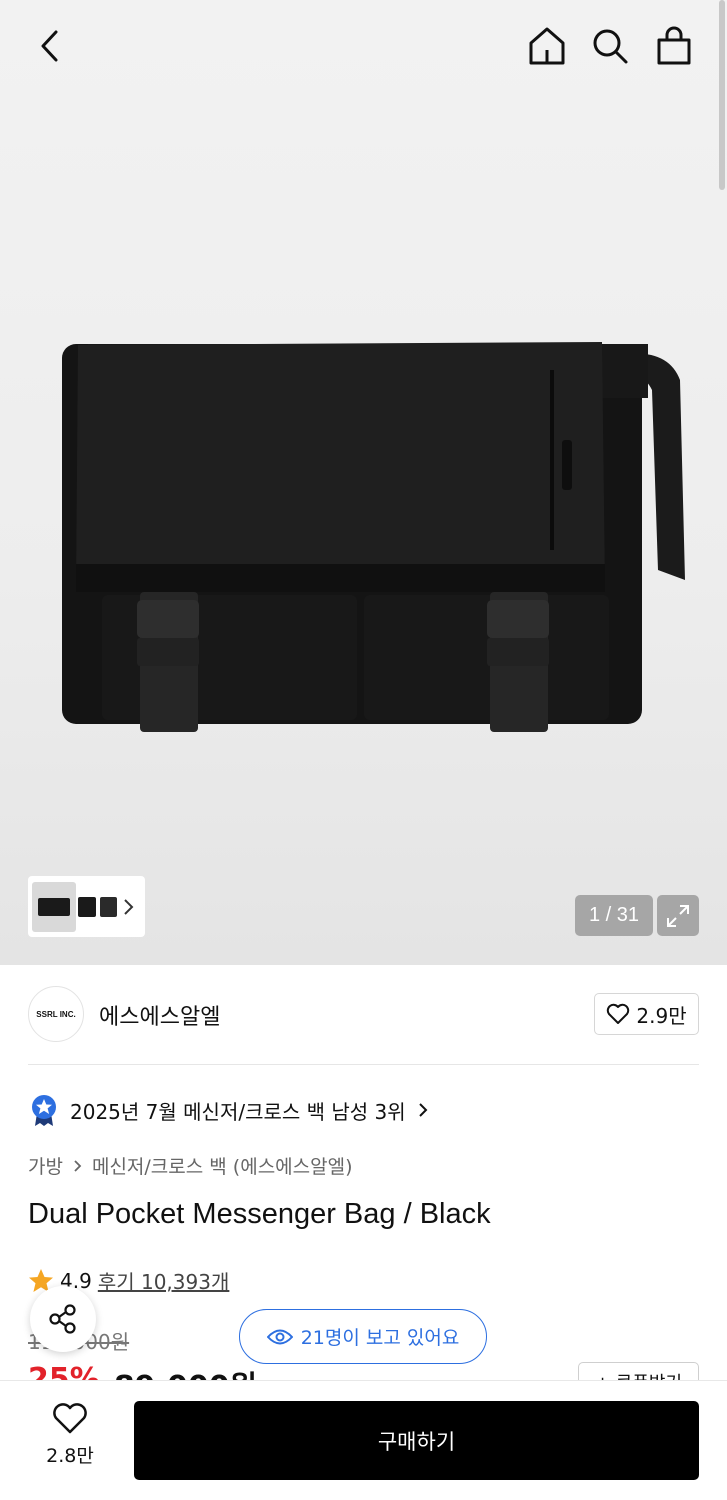 The width and height of the screenshot is (727, 1500). What do you see at coordinates (661, 1015) in the screenshot?
I see `brand-like-count: 2.9만` at bounding box center [661, 1015].